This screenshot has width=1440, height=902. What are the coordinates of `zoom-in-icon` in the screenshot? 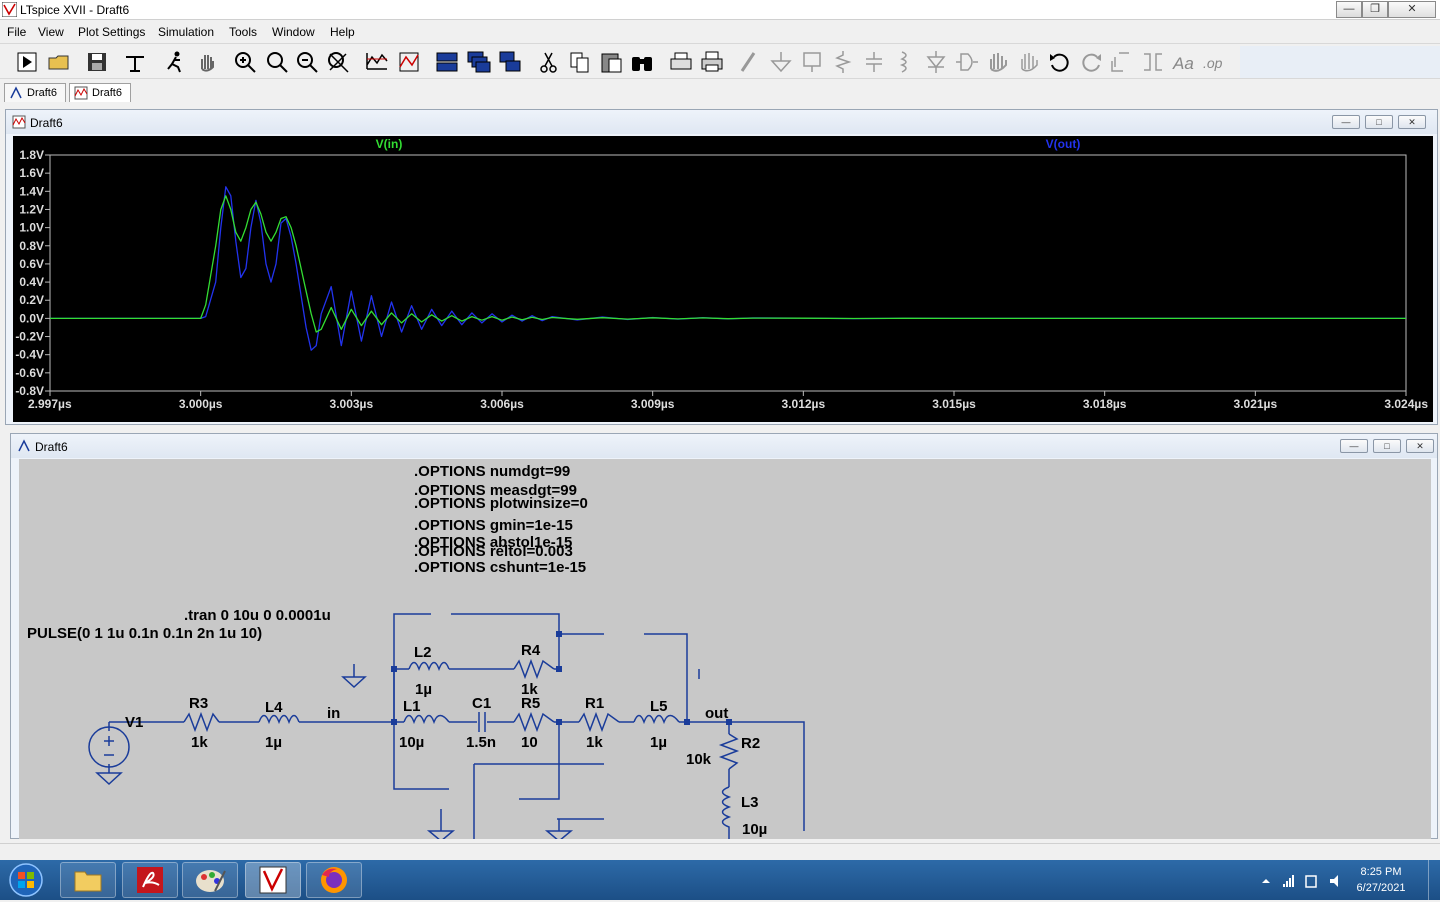 It's located at (245, 62).